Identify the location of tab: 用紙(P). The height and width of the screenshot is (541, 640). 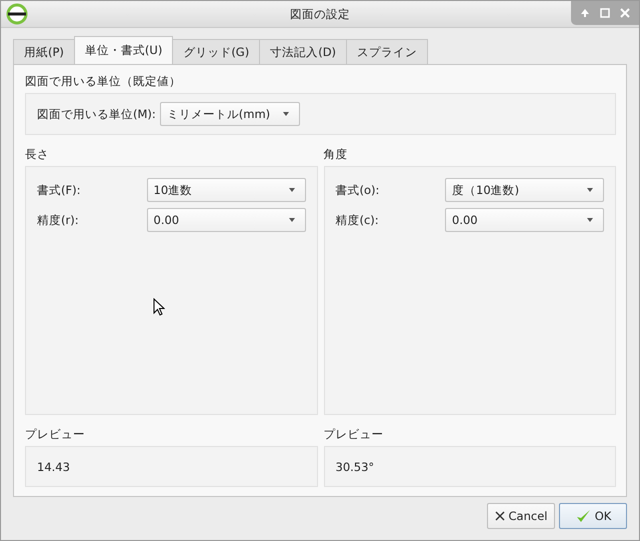
(44, 51).